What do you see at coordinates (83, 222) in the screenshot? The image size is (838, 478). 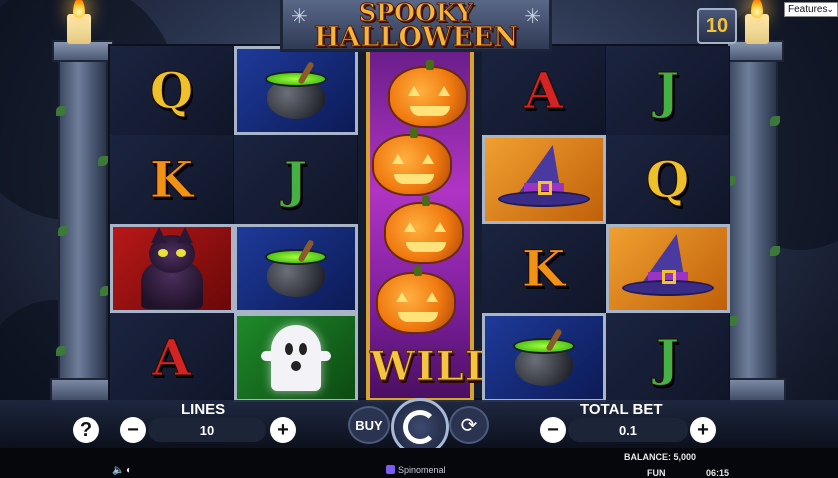 I see `left-pillar` at bounding box center [83, 222].